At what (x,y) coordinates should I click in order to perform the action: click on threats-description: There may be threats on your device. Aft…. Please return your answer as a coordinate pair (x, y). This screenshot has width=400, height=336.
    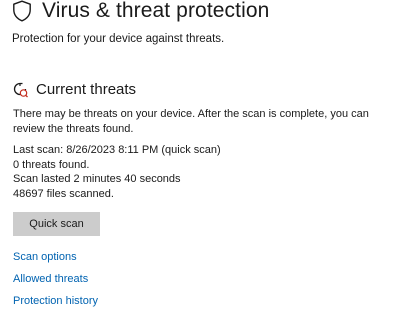
    Looking at the image, I should click on (191, 121).